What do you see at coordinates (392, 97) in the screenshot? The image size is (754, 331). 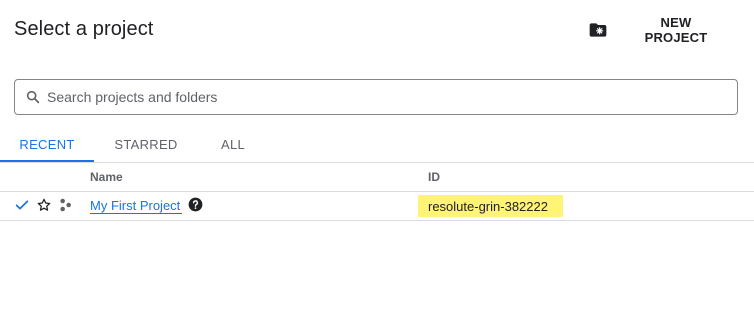 I see `search-input` at bounding box center [392, 97].